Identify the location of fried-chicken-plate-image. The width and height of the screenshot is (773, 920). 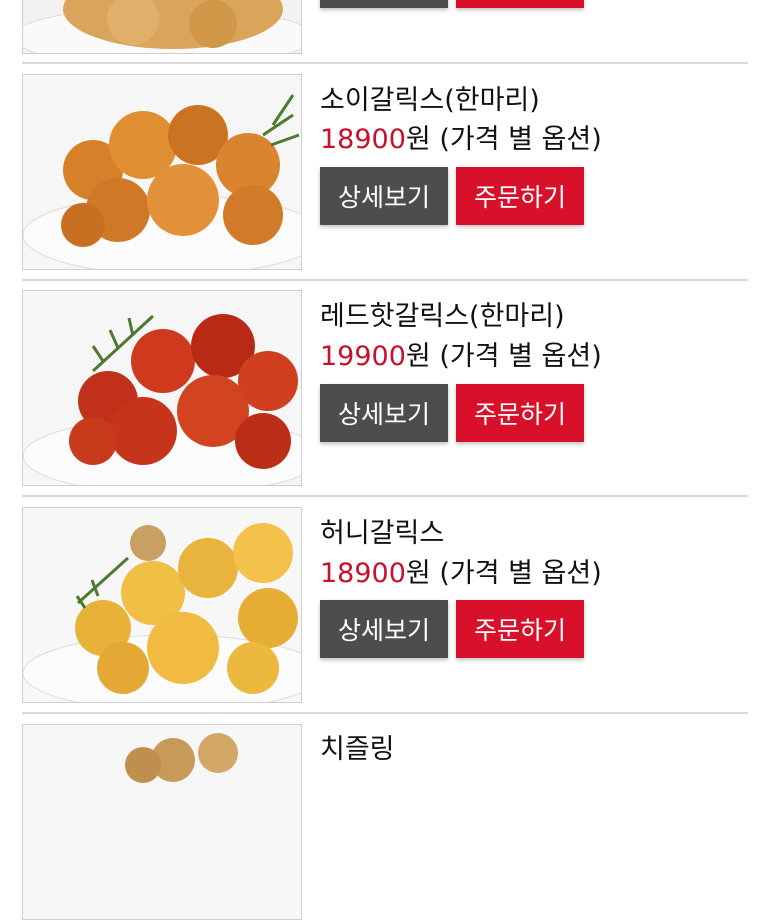
(162, 27).